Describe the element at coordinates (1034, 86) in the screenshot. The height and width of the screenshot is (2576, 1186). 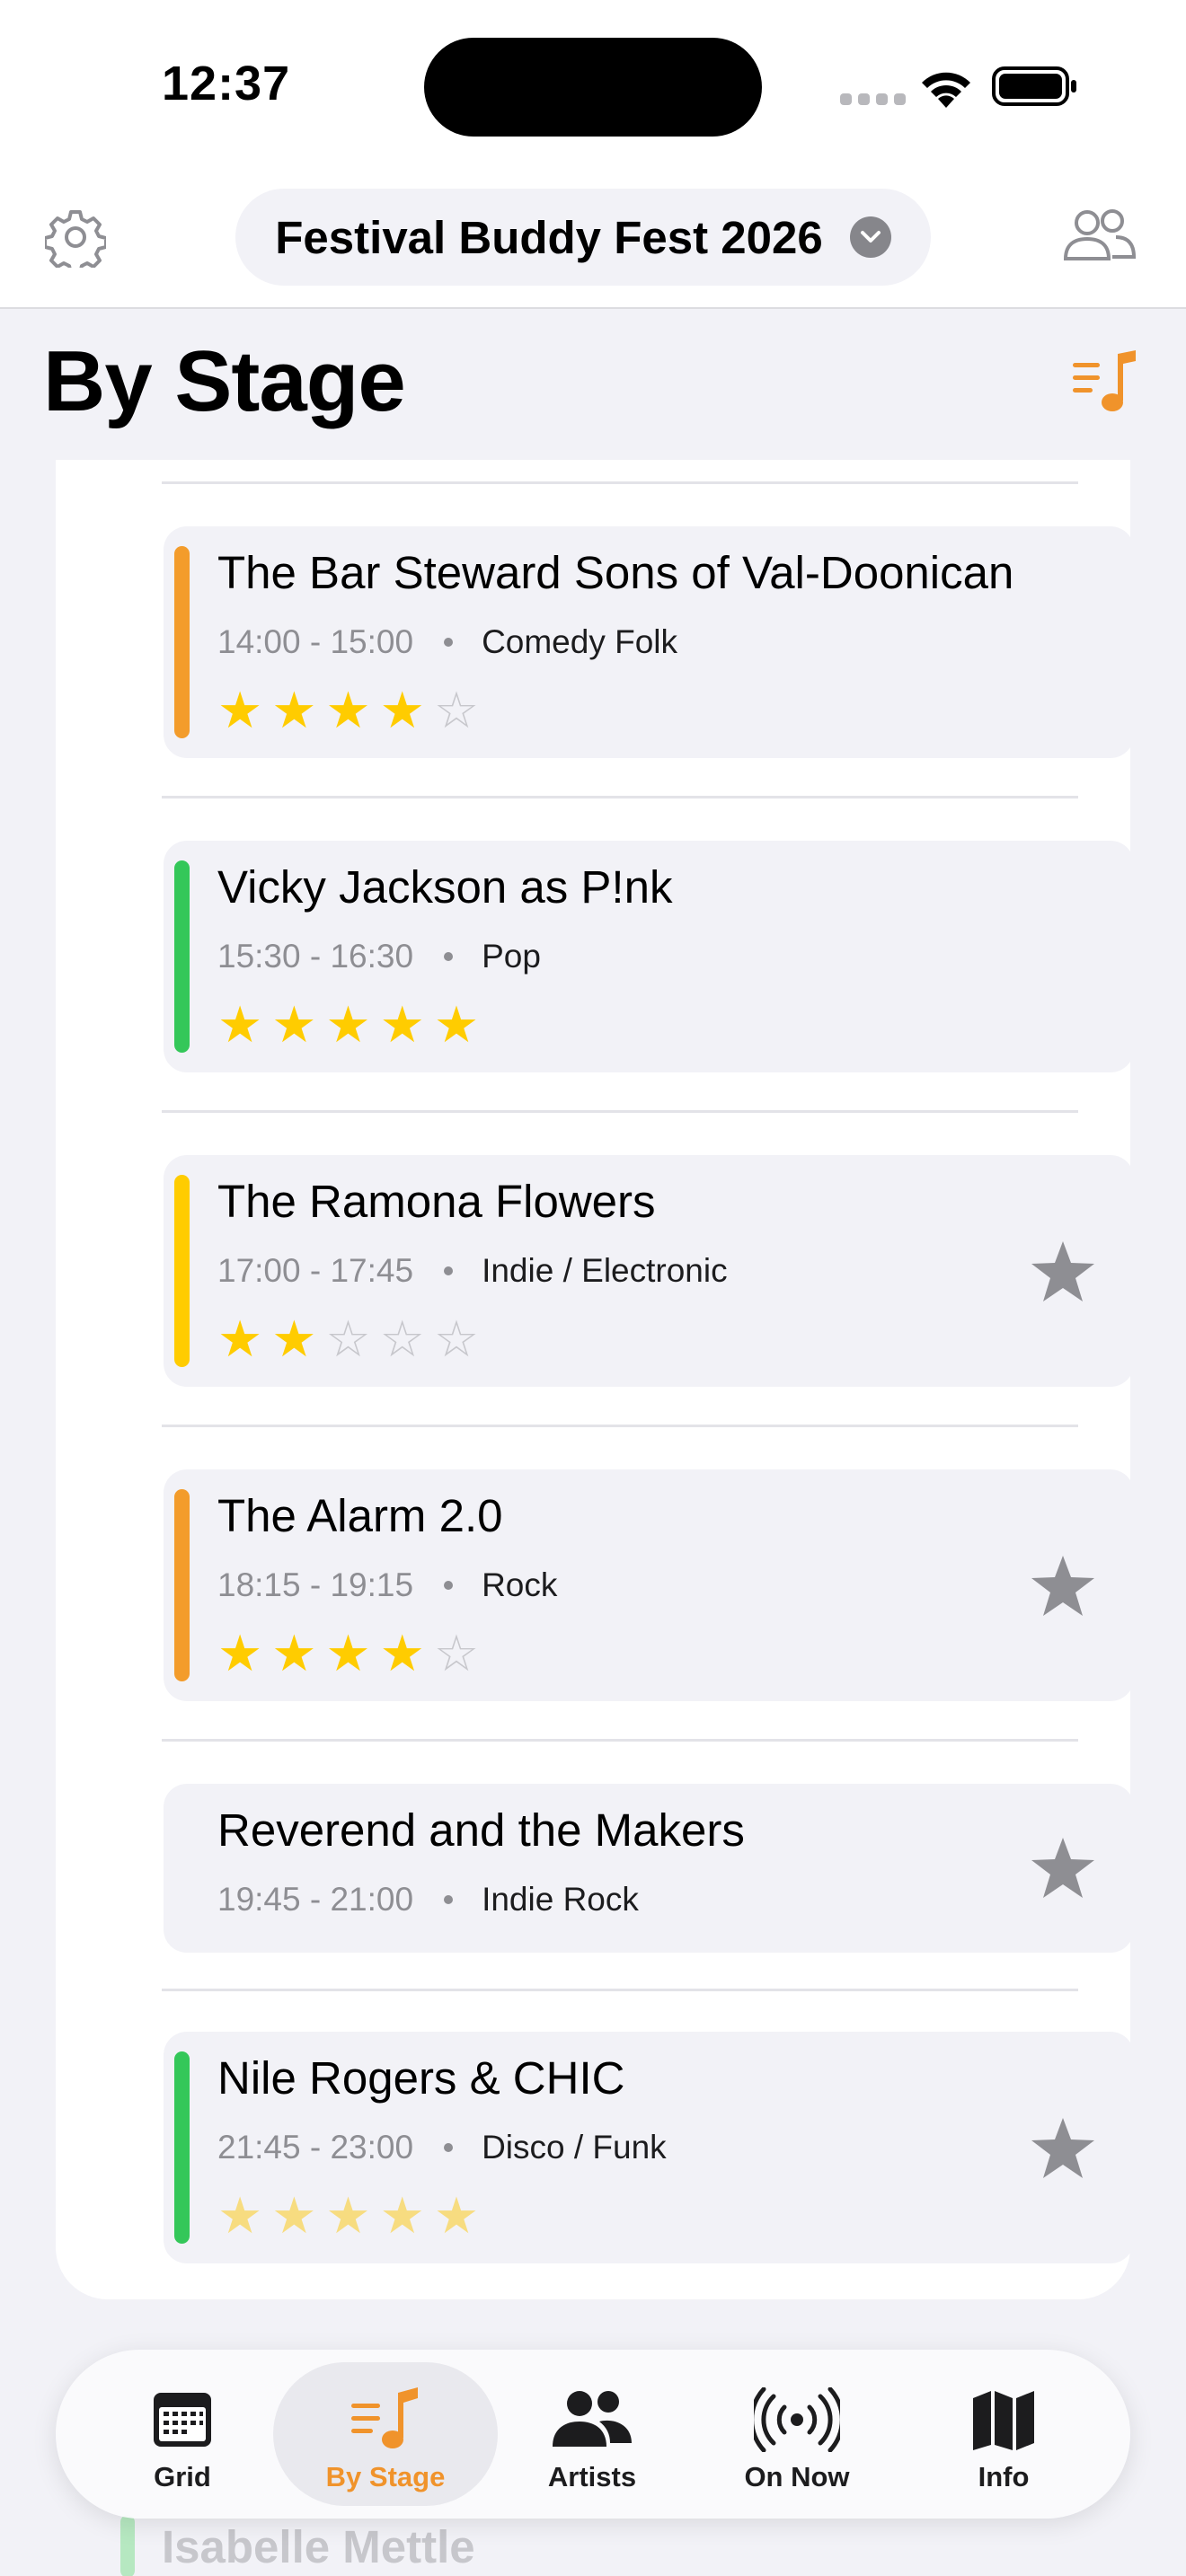
I see `battery-icon` at that location.